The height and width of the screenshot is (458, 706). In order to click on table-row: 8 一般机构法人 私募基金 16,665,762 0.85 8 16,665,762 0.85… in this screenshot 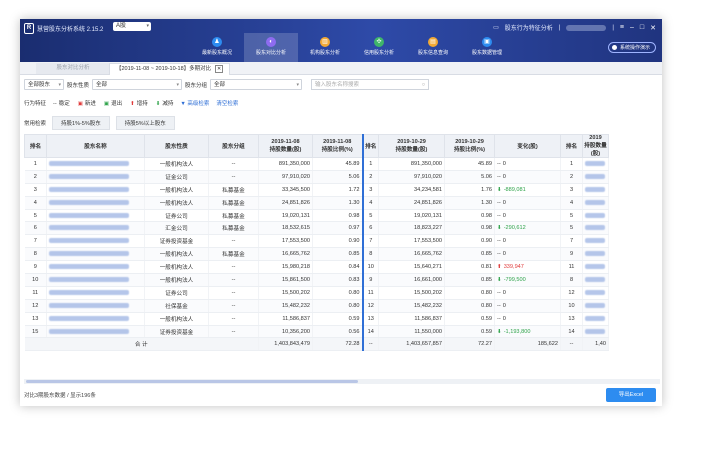, I will do `click(316, 254)`.